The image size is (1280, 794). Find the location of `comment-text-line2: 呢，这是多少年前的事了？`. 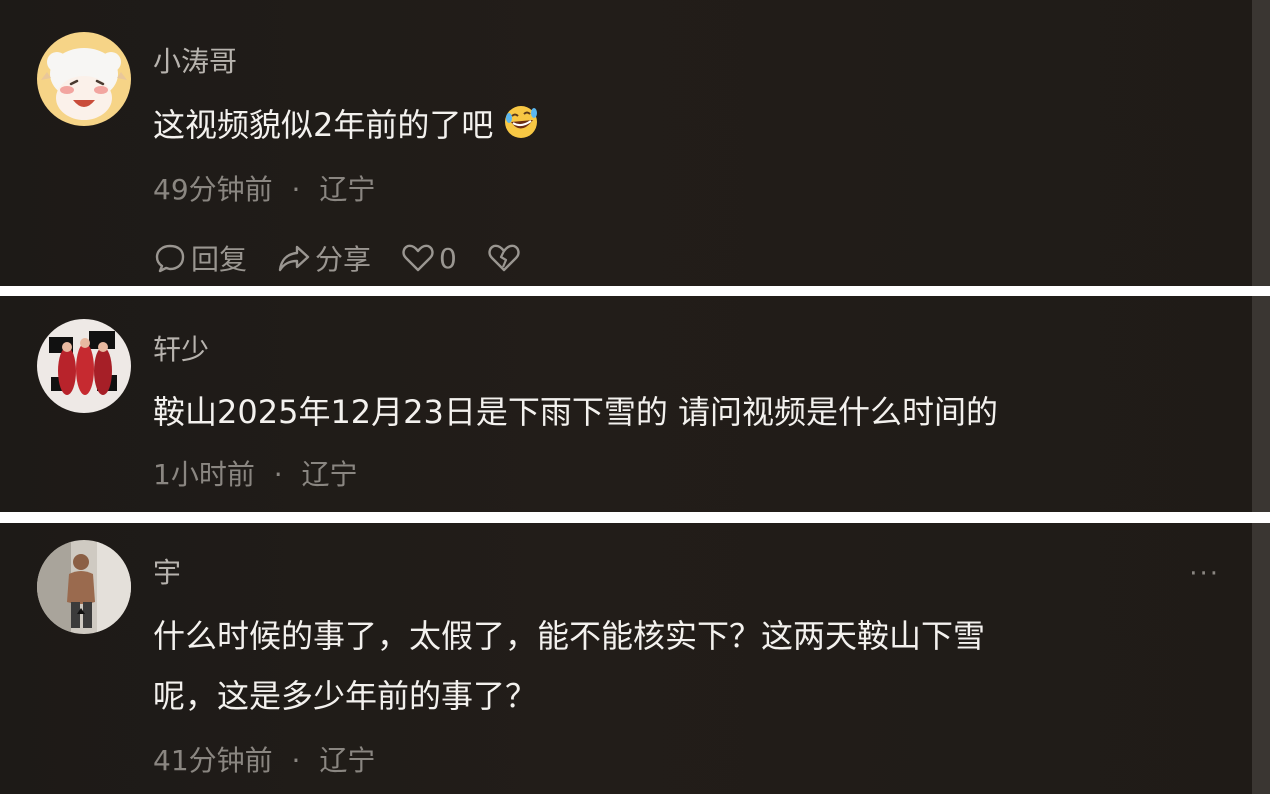

comment-text-line2: 呢，这是多少年前的事了？ is located at coordinates (345, 696).